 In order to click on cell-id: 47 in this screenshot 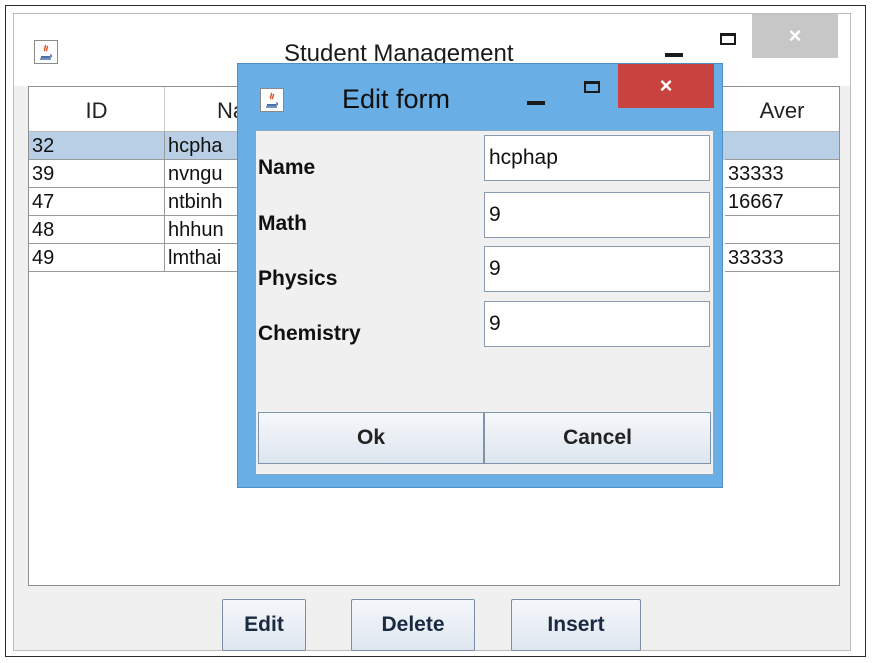, I will do `click(97, 202)`.